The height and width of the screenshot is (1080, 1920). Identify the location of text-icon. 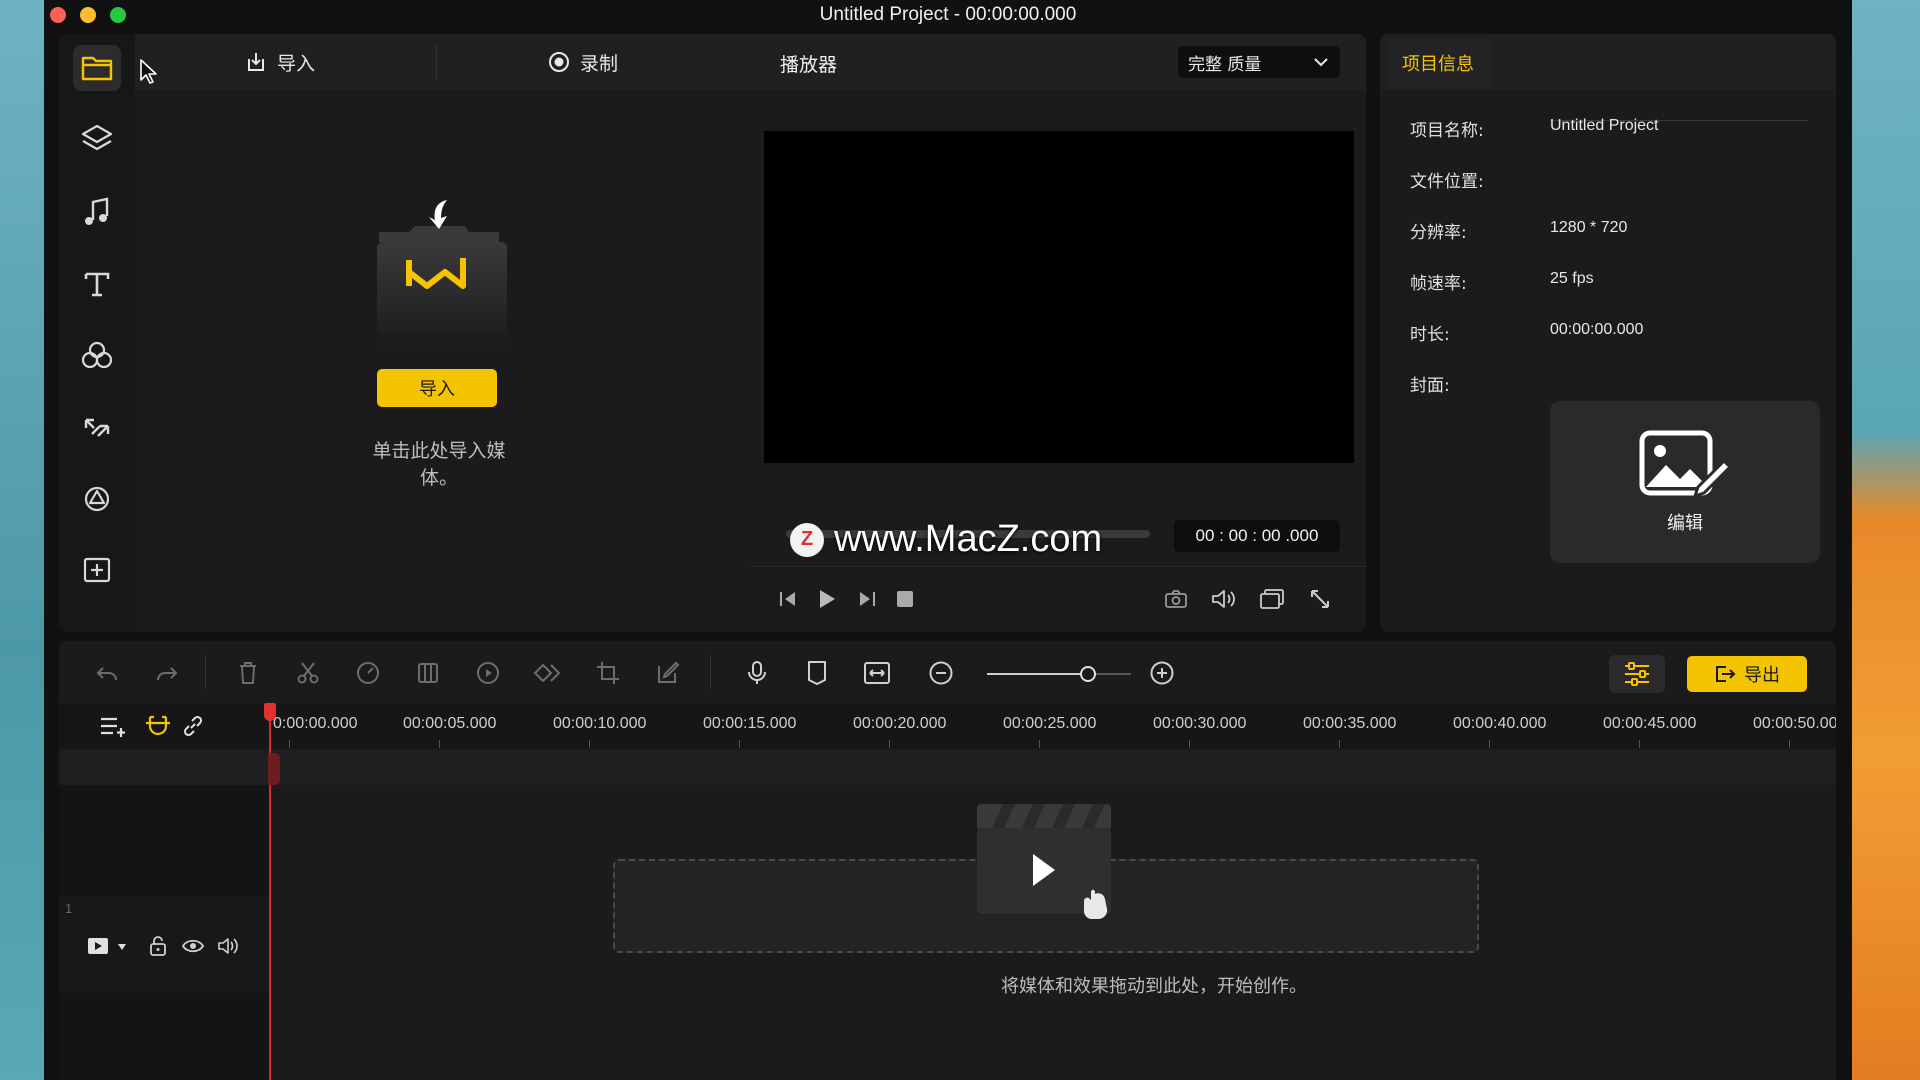
(97, 284).